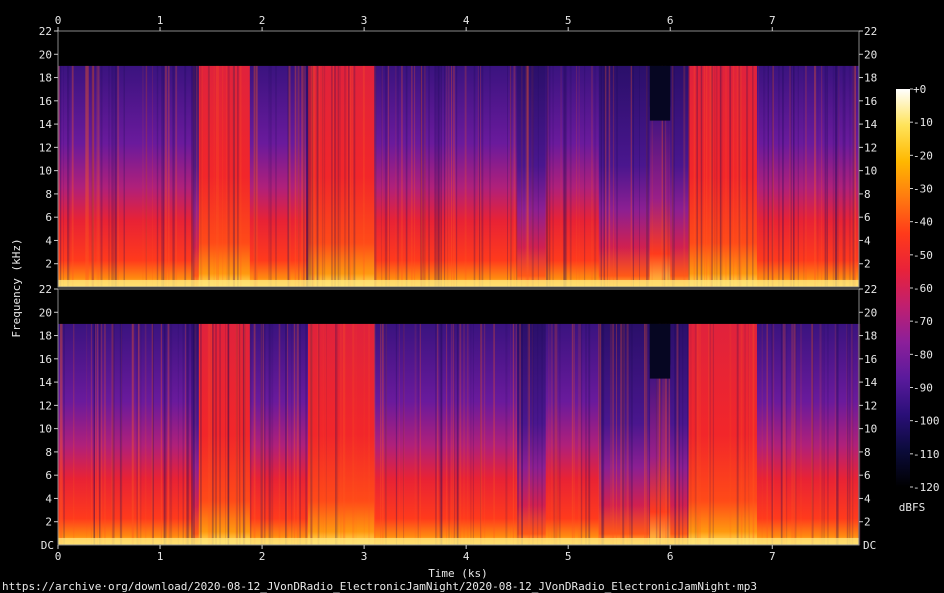  What do you see at coordinates (458, 573) in the screenshot?
I see `x-axis-label: Time (ks)` at bounding box center [458, 573].